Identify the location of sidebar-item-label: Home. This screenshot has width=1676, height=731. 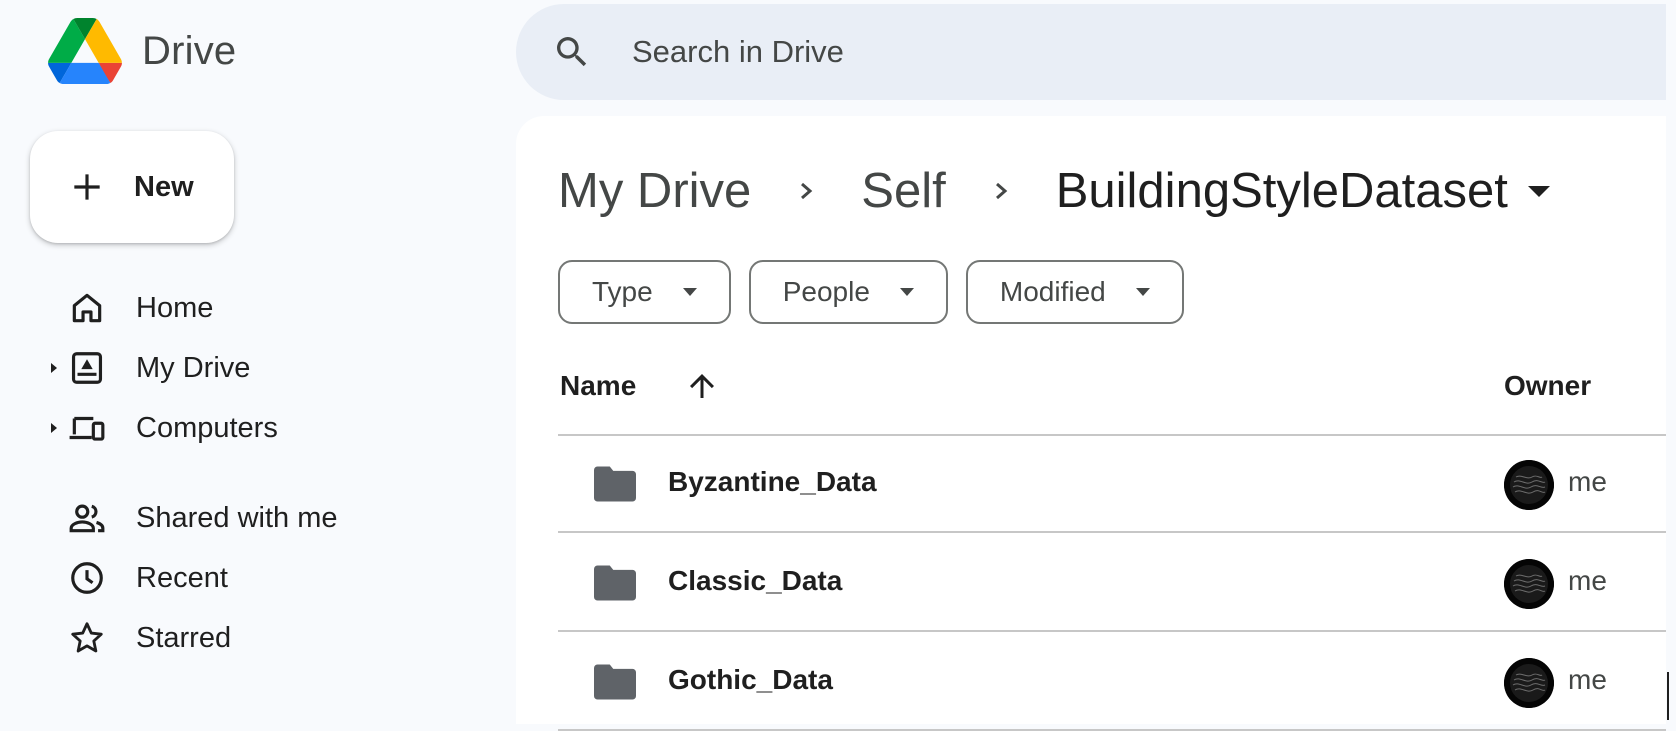
(175, 307).